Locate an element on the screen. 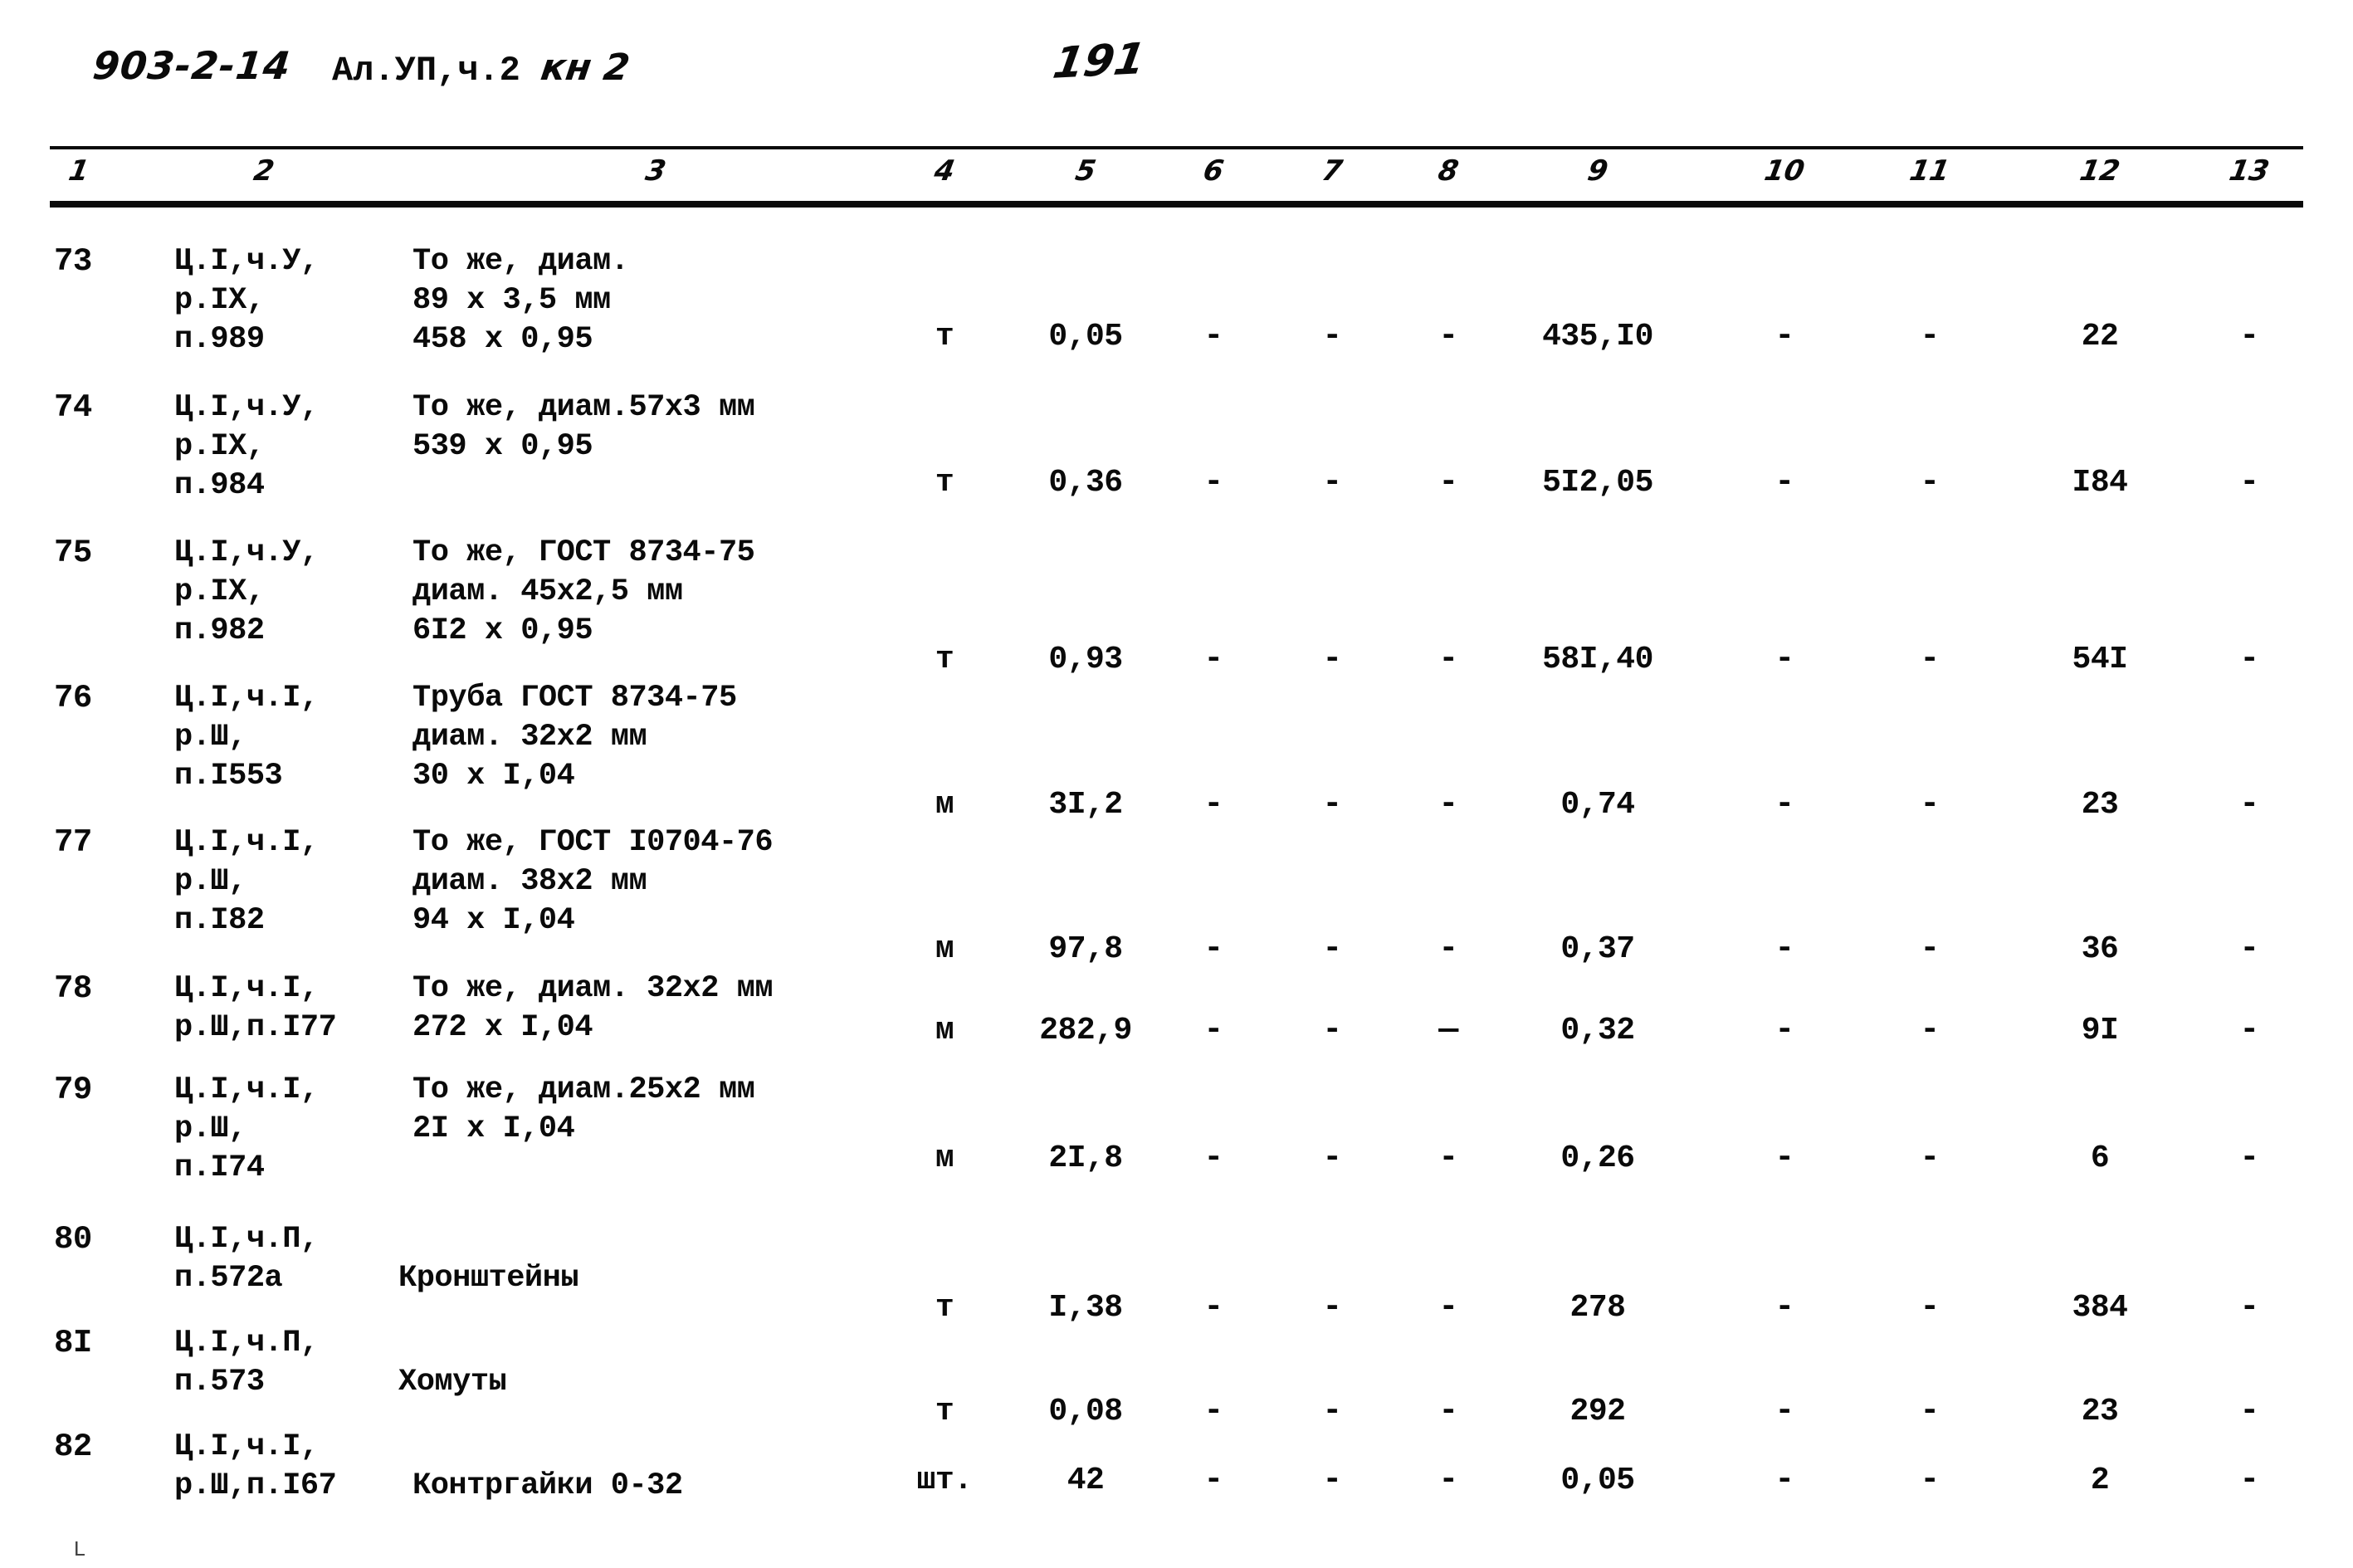  reference-code-line: п.I74 is located at coordinates (219, 1167).